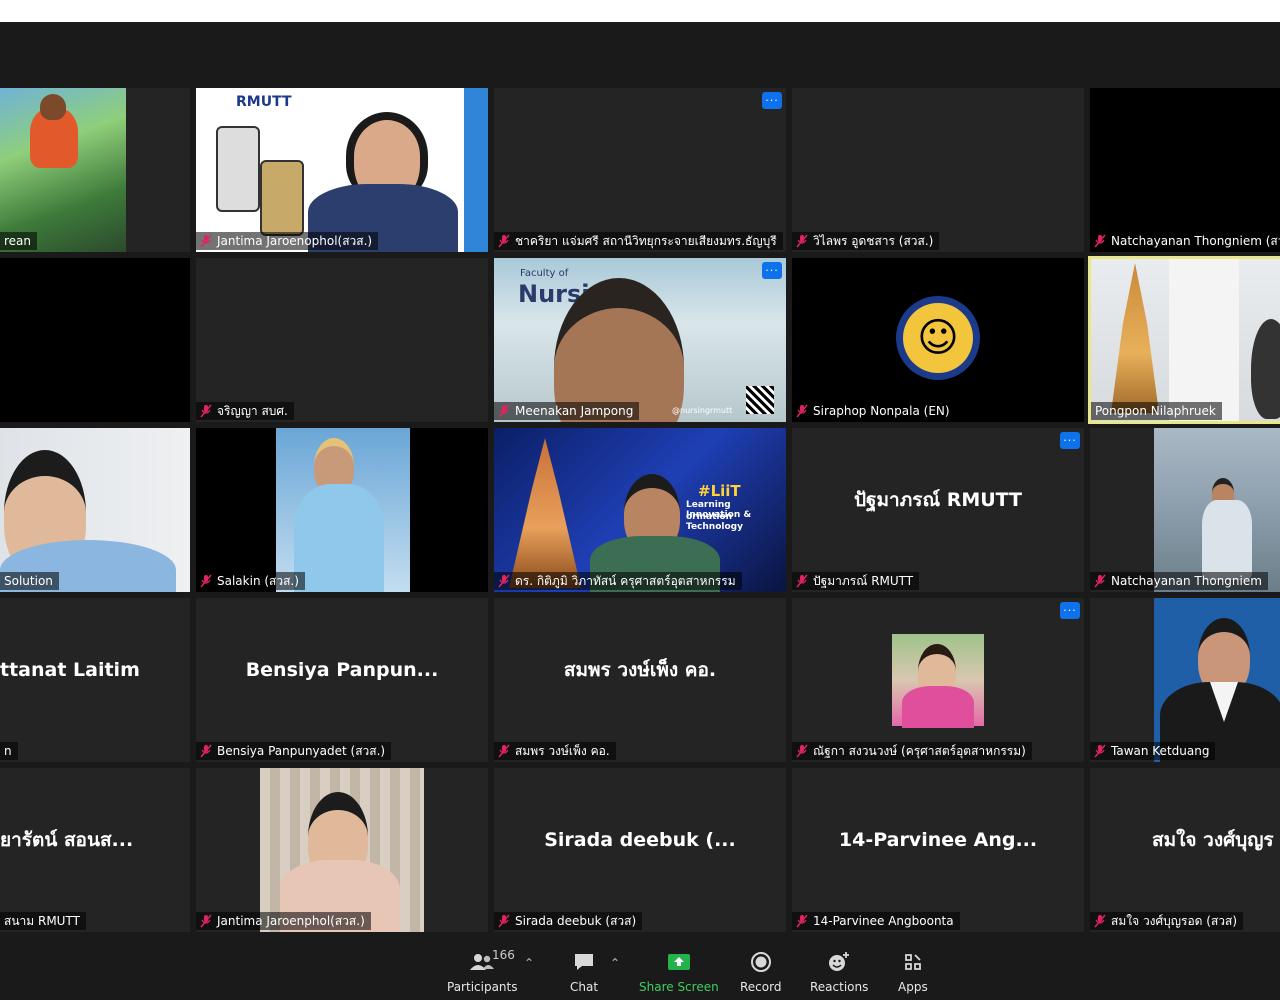 This screenshot has width=1280, height=1000. I want to click on share-screen-button: Share Screen, so click(679, 972).